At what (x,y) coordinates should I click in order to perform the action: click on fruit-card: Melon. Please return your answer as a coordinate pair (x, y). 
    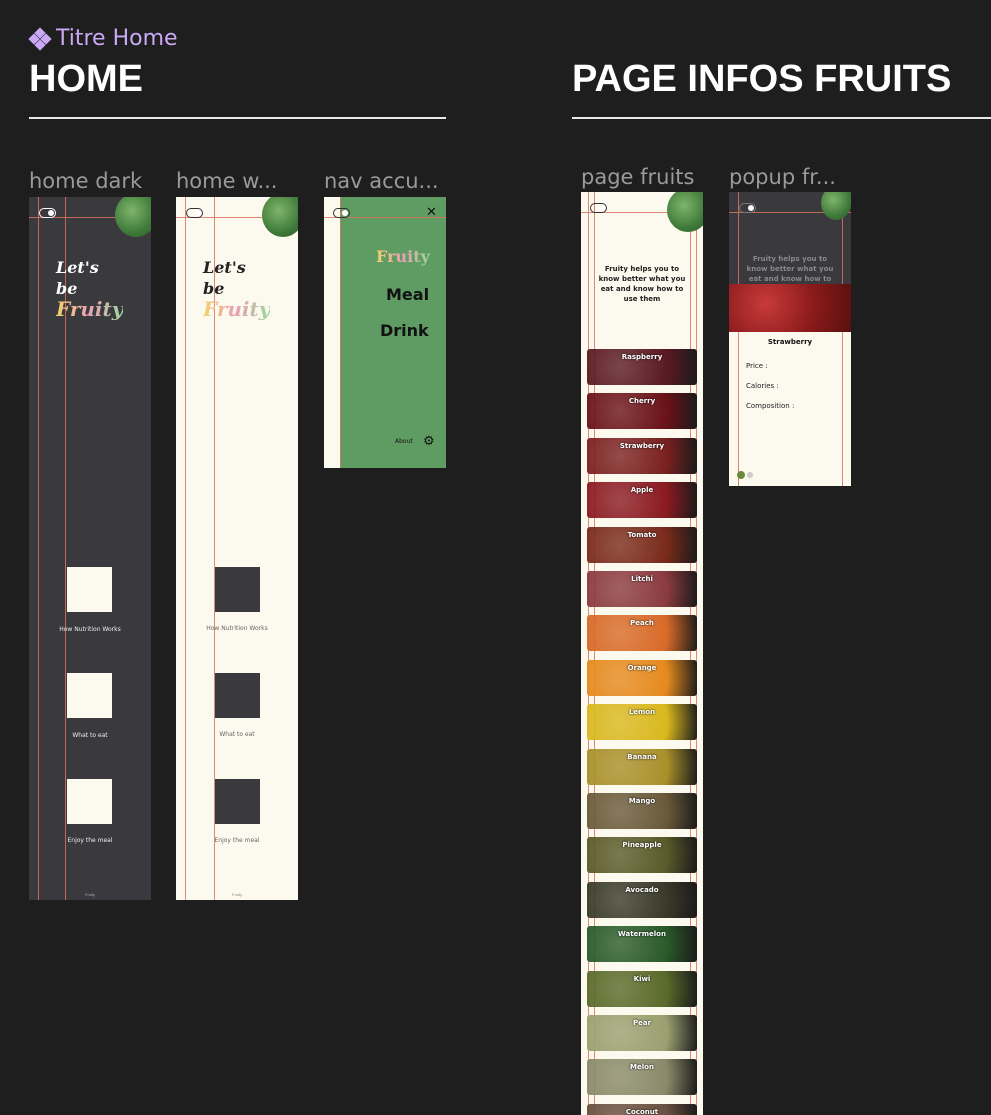
    Looking at the image, I should click on (642, 1077).